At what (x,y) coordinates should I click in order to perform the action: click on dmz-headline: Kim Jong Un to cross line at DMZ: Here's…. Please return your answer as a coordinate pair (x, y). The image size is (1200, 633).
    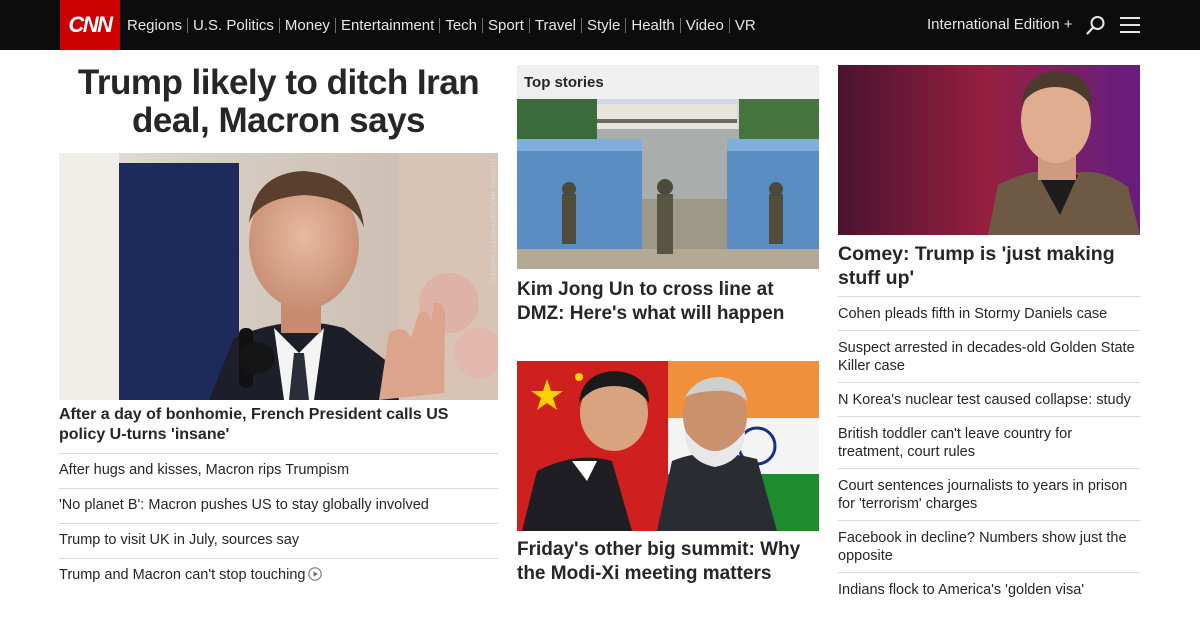
    Looking at the image, I should click on (668, 302).